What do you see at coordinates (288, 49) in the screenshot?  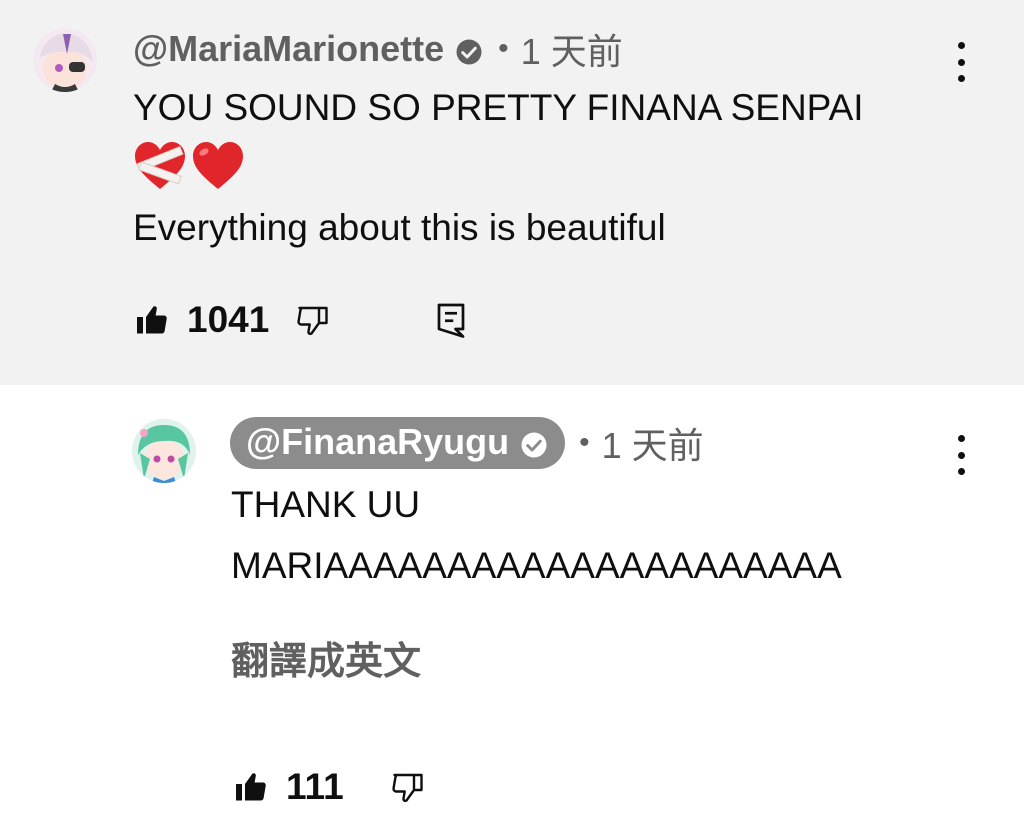 I see `author-name: @MariaMarionette` at bounding box center [288, 49].